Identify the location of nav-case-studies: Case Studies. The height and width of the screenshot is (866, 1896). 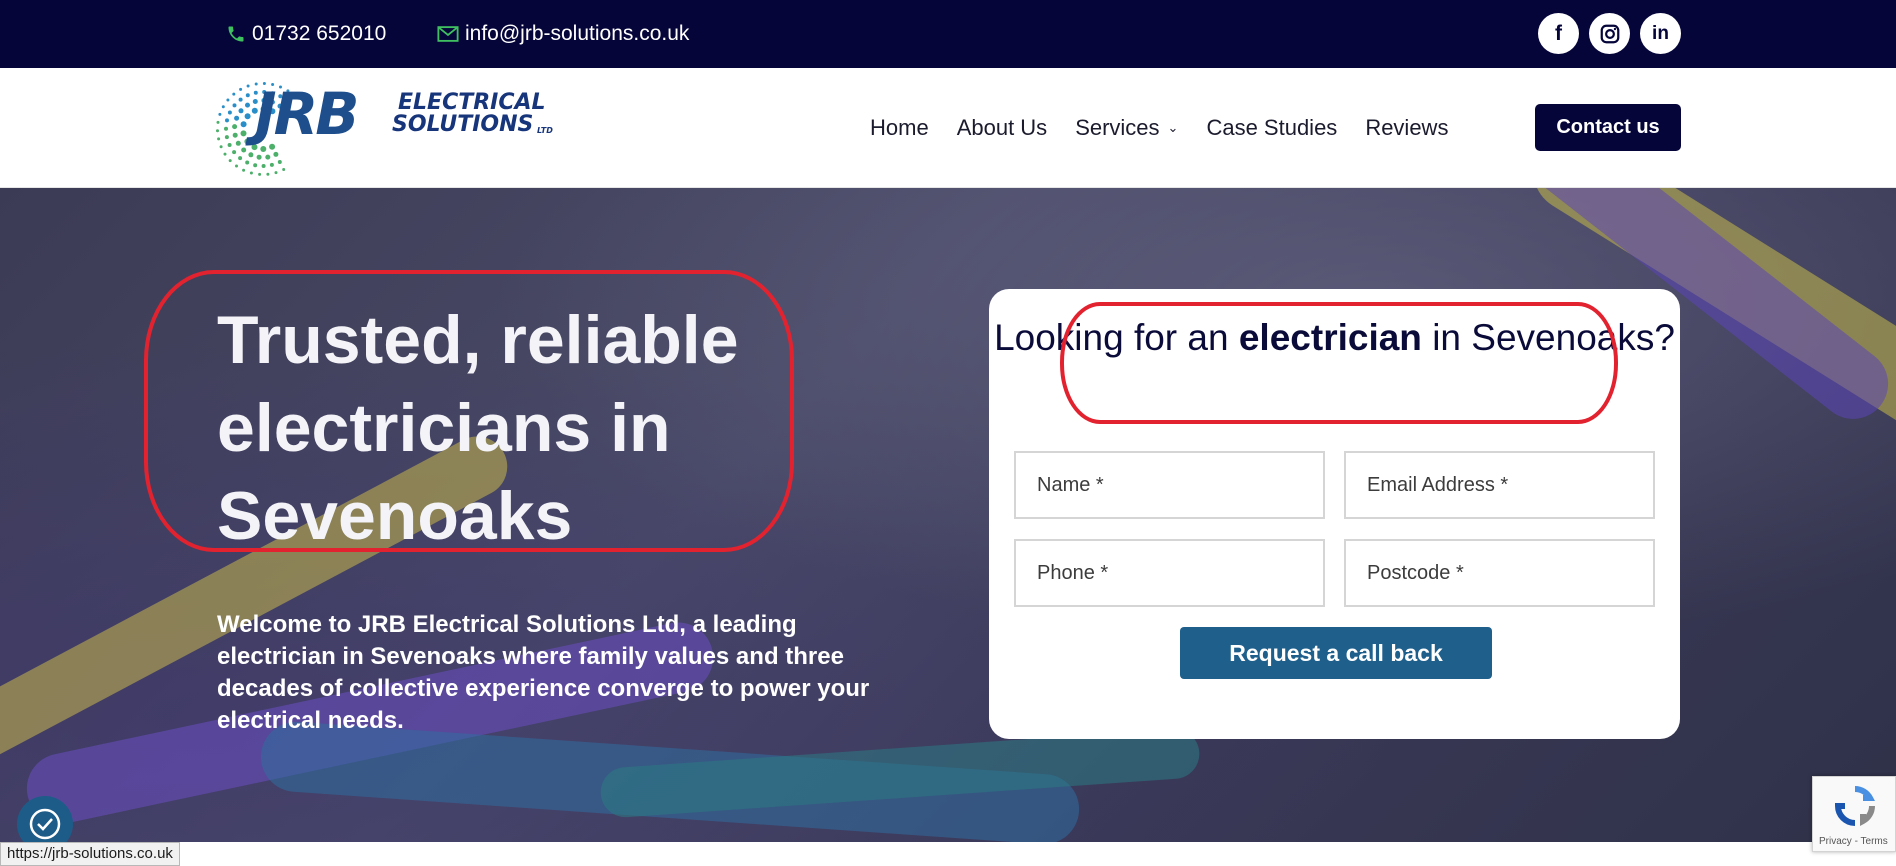
(1271, 128).